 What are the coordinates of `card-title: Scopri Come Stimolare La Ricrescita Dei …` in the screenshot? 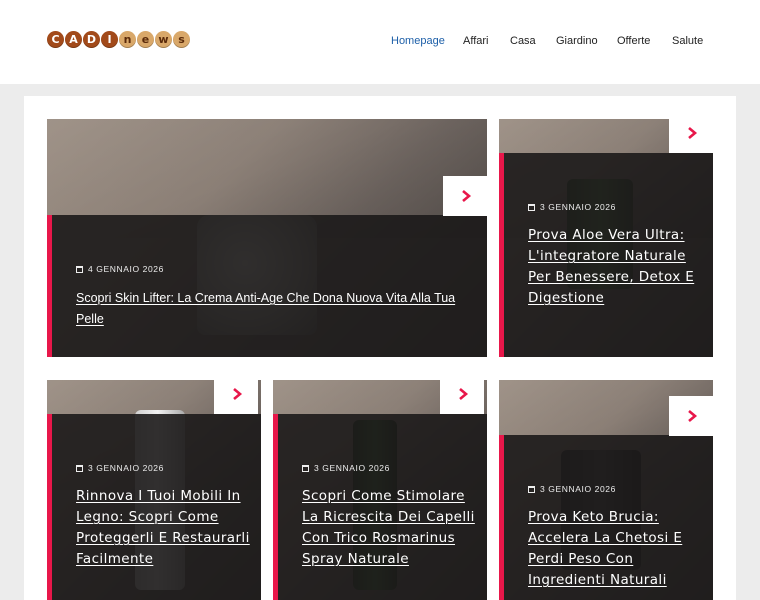 It's located at (392, 528).